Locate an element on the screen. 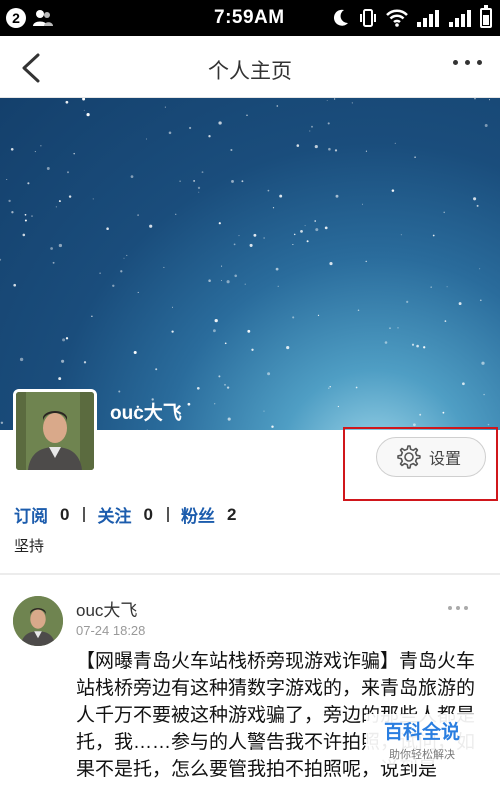 This screenshot has width=500, height=790. status-bar: 2 7:59AM is located at coordinates (250, 18).